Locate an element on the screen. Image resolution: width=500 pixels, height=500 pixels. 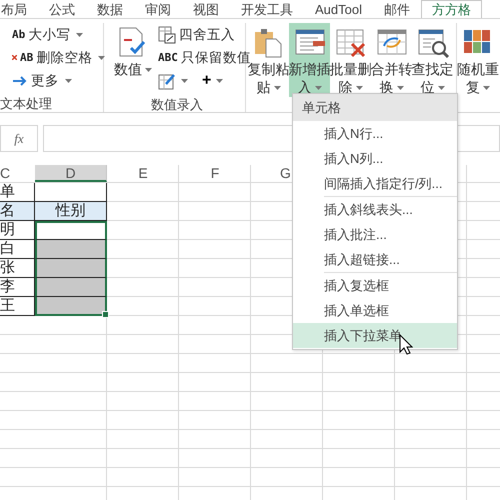
table-cell: 白 is located at coordinates (17, 249).